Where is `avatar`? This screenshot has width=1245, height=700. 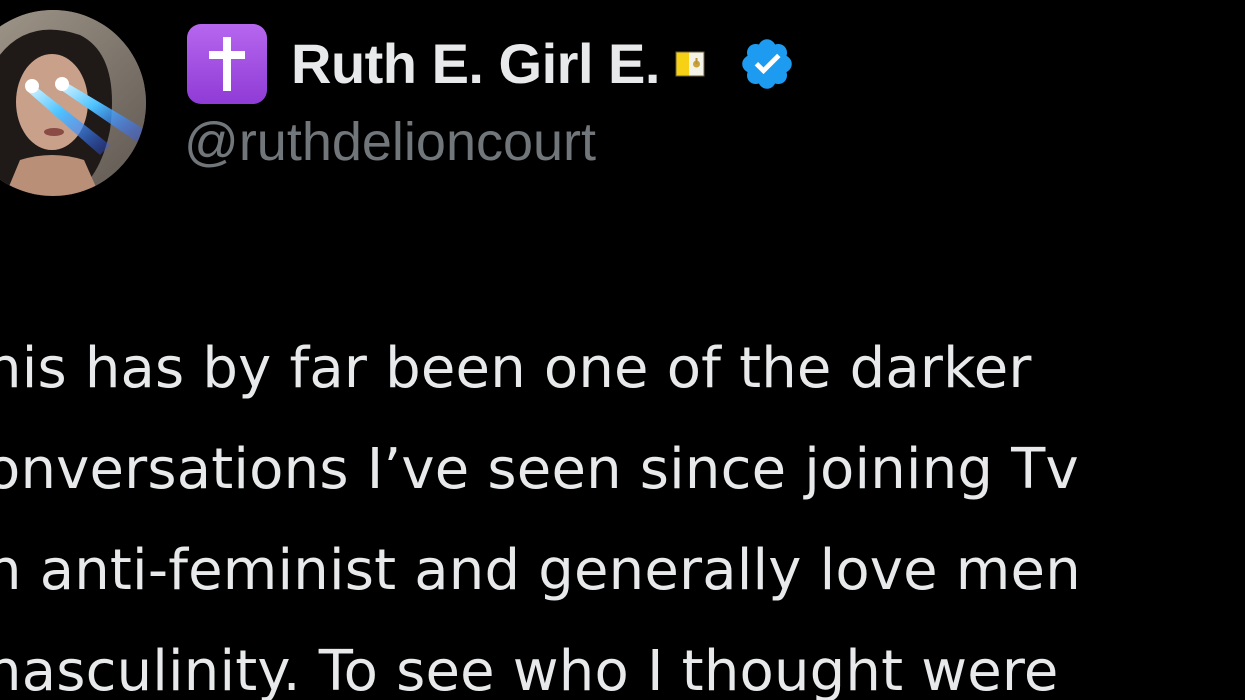
avatar is located at coordinates (73, 103).